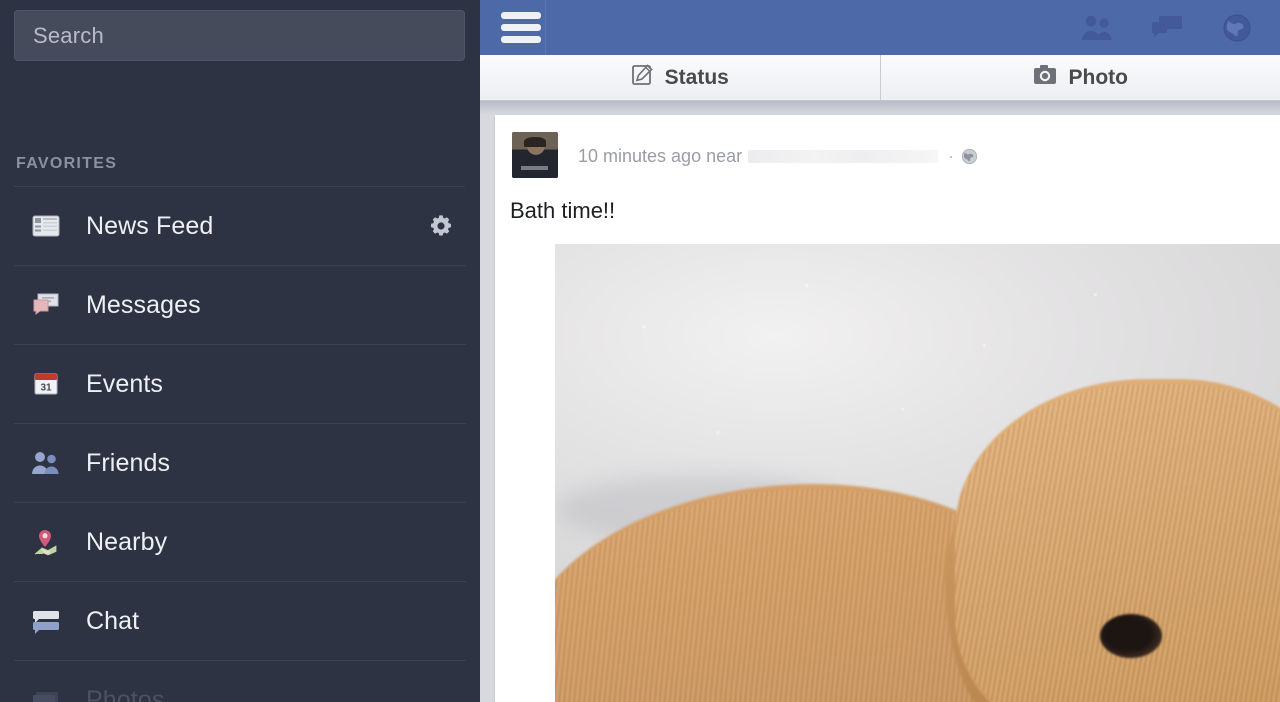 This screenshot has width=1280, height=702. Describe the element at coordinates (67, 163) in the screenshot. I see `favorites-section-header: FAVORITES` at that location.